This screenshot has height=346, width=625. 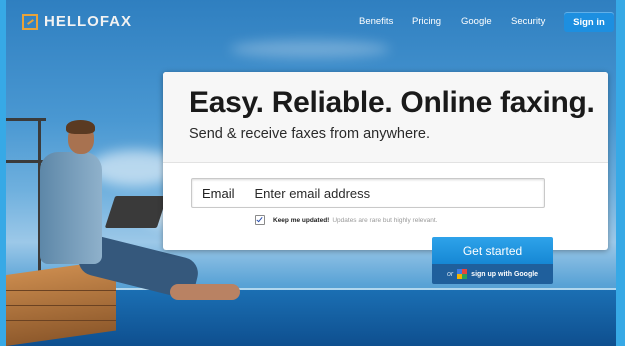 I want to click on google-icon, so click(x=462, y=274).